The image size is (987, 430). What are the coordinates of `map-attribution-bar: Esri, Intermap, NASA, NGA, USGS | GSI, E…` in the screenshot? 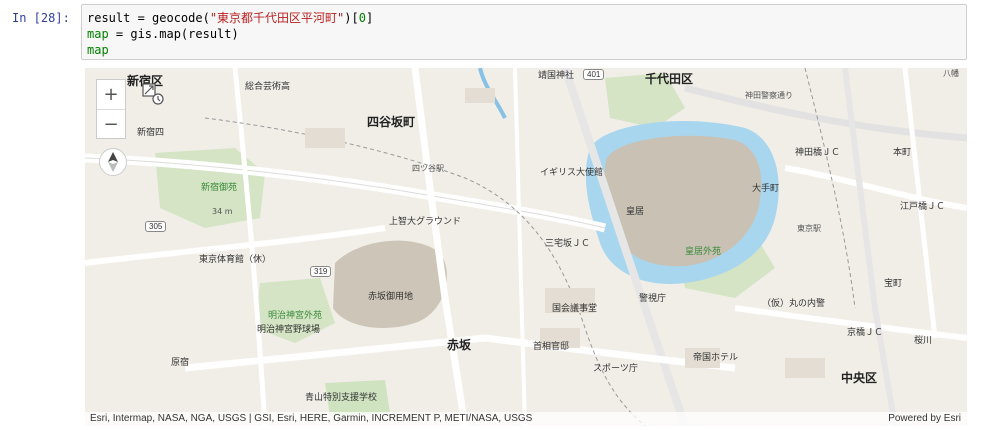 It's located at (526, 419).